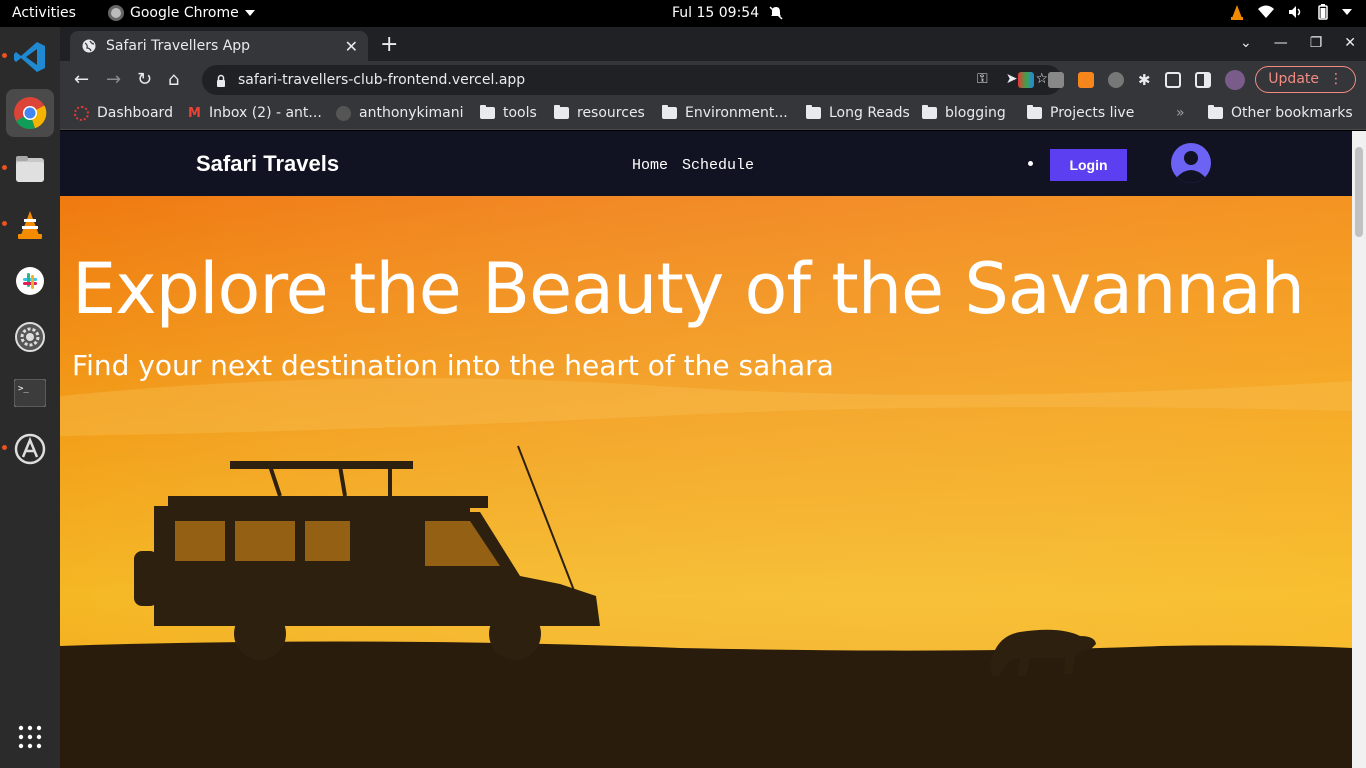 This screenshot has height=768, width=1366. What do you see at coordinates (1144, 80) in the screenshot?
I see `extensions-puzzle-icon: ✱` at bounding box center [1144, 80].